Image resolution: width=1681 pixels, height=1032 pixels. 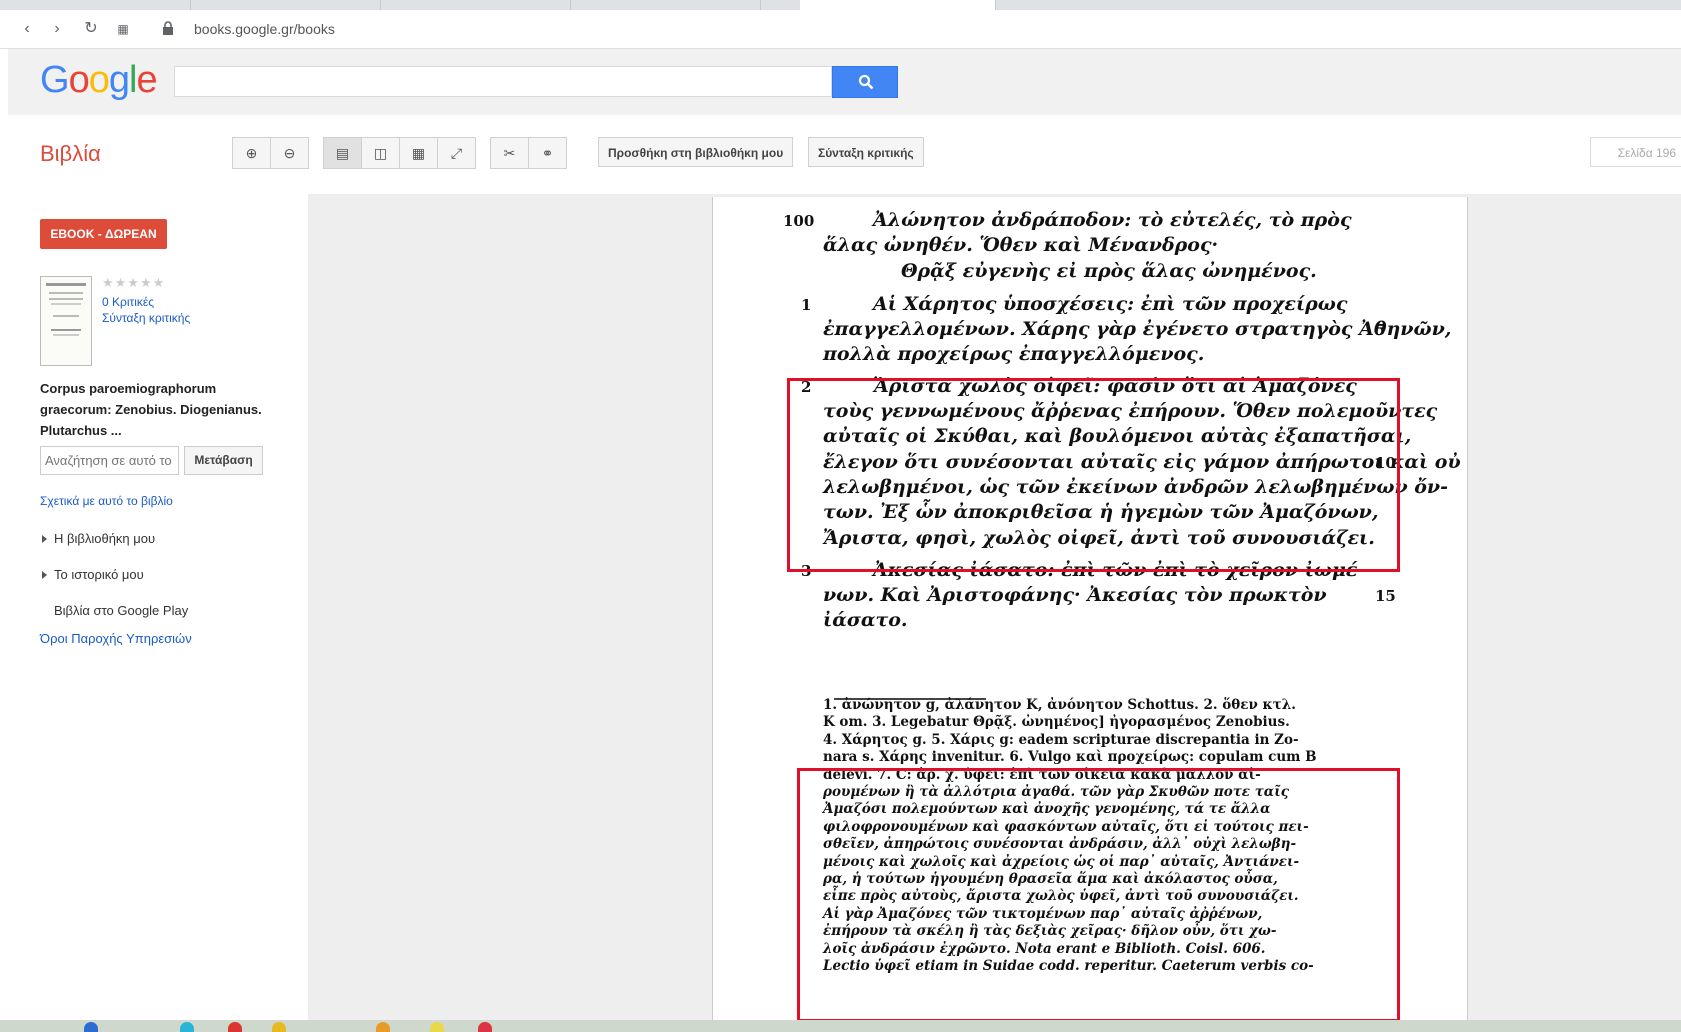 I want to click on clip-link-group: ✂ ⚭, so click(x=528, y=153).